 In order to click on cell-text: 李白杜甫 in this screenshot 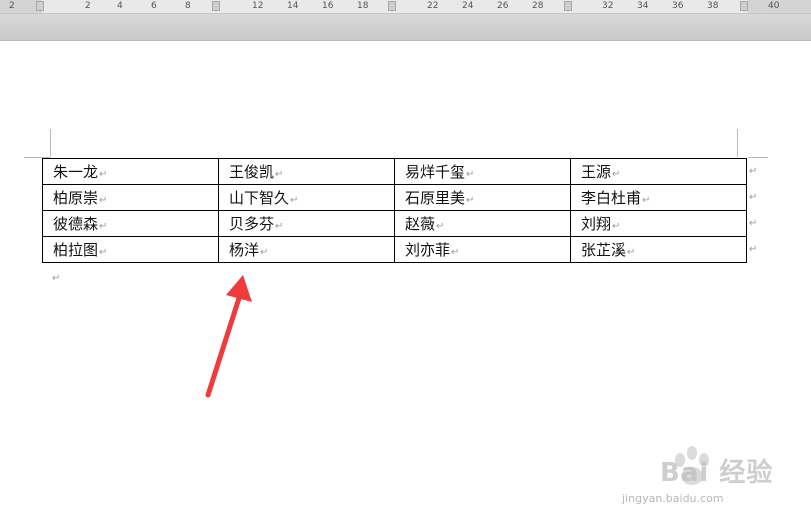, I will do `click(611, 198)`.